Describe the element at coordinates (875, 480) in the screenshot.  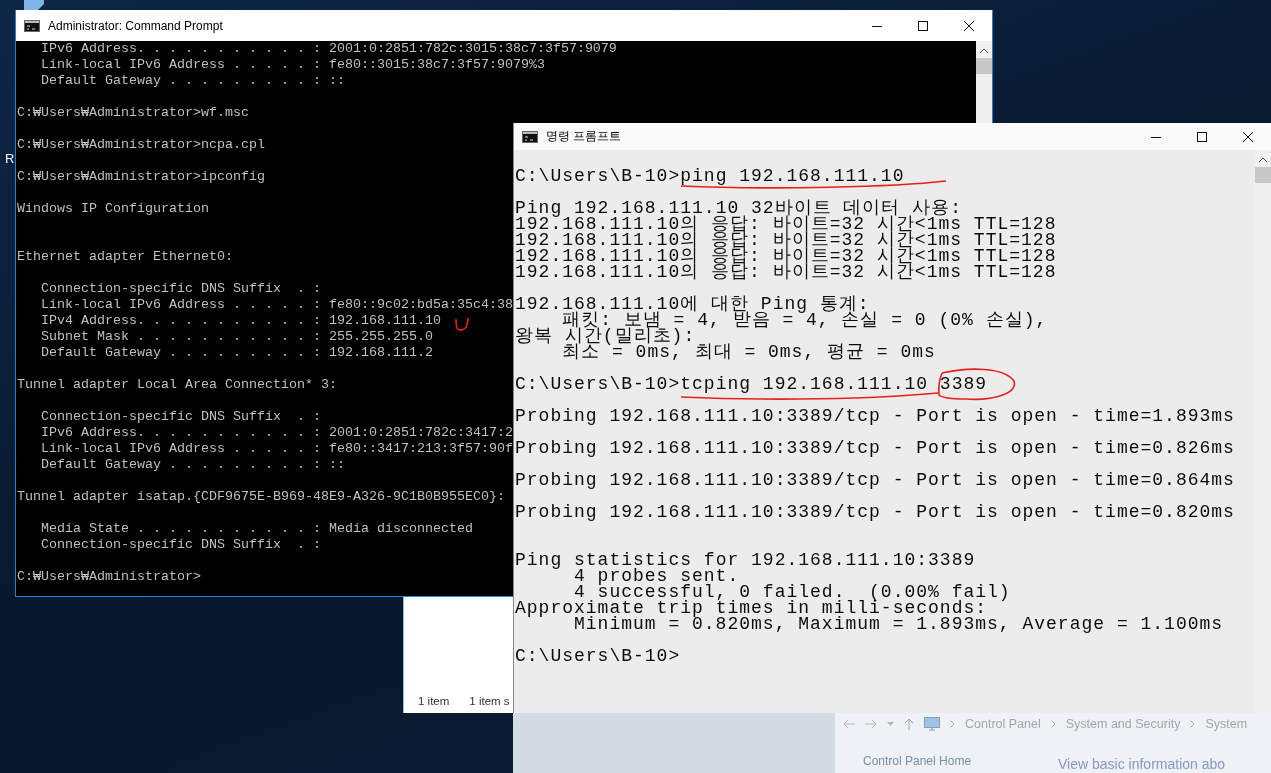
I see `console-line: Probing 192.168.111.10:3389/tcp - Port is open - time=0.864ms` at that location.